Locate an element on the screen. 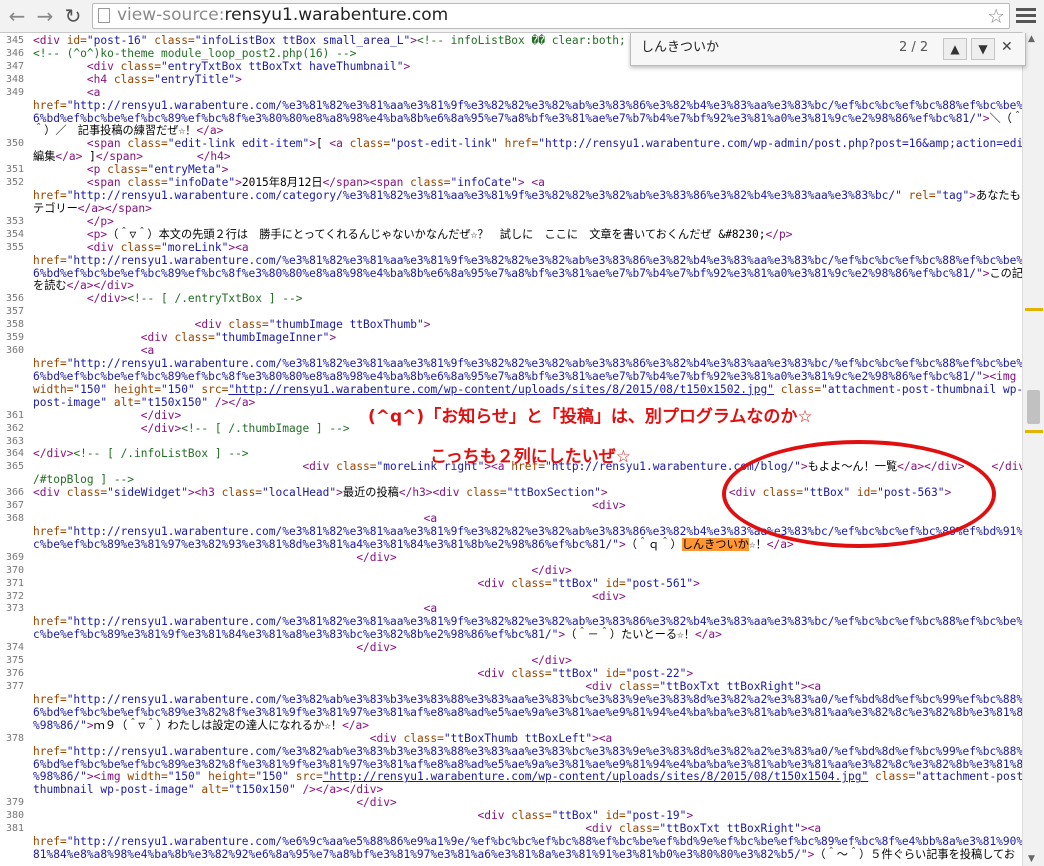 This screenshot has height=866, width=1044. source-token: "infoCate" is located at coordinates (484, 183).